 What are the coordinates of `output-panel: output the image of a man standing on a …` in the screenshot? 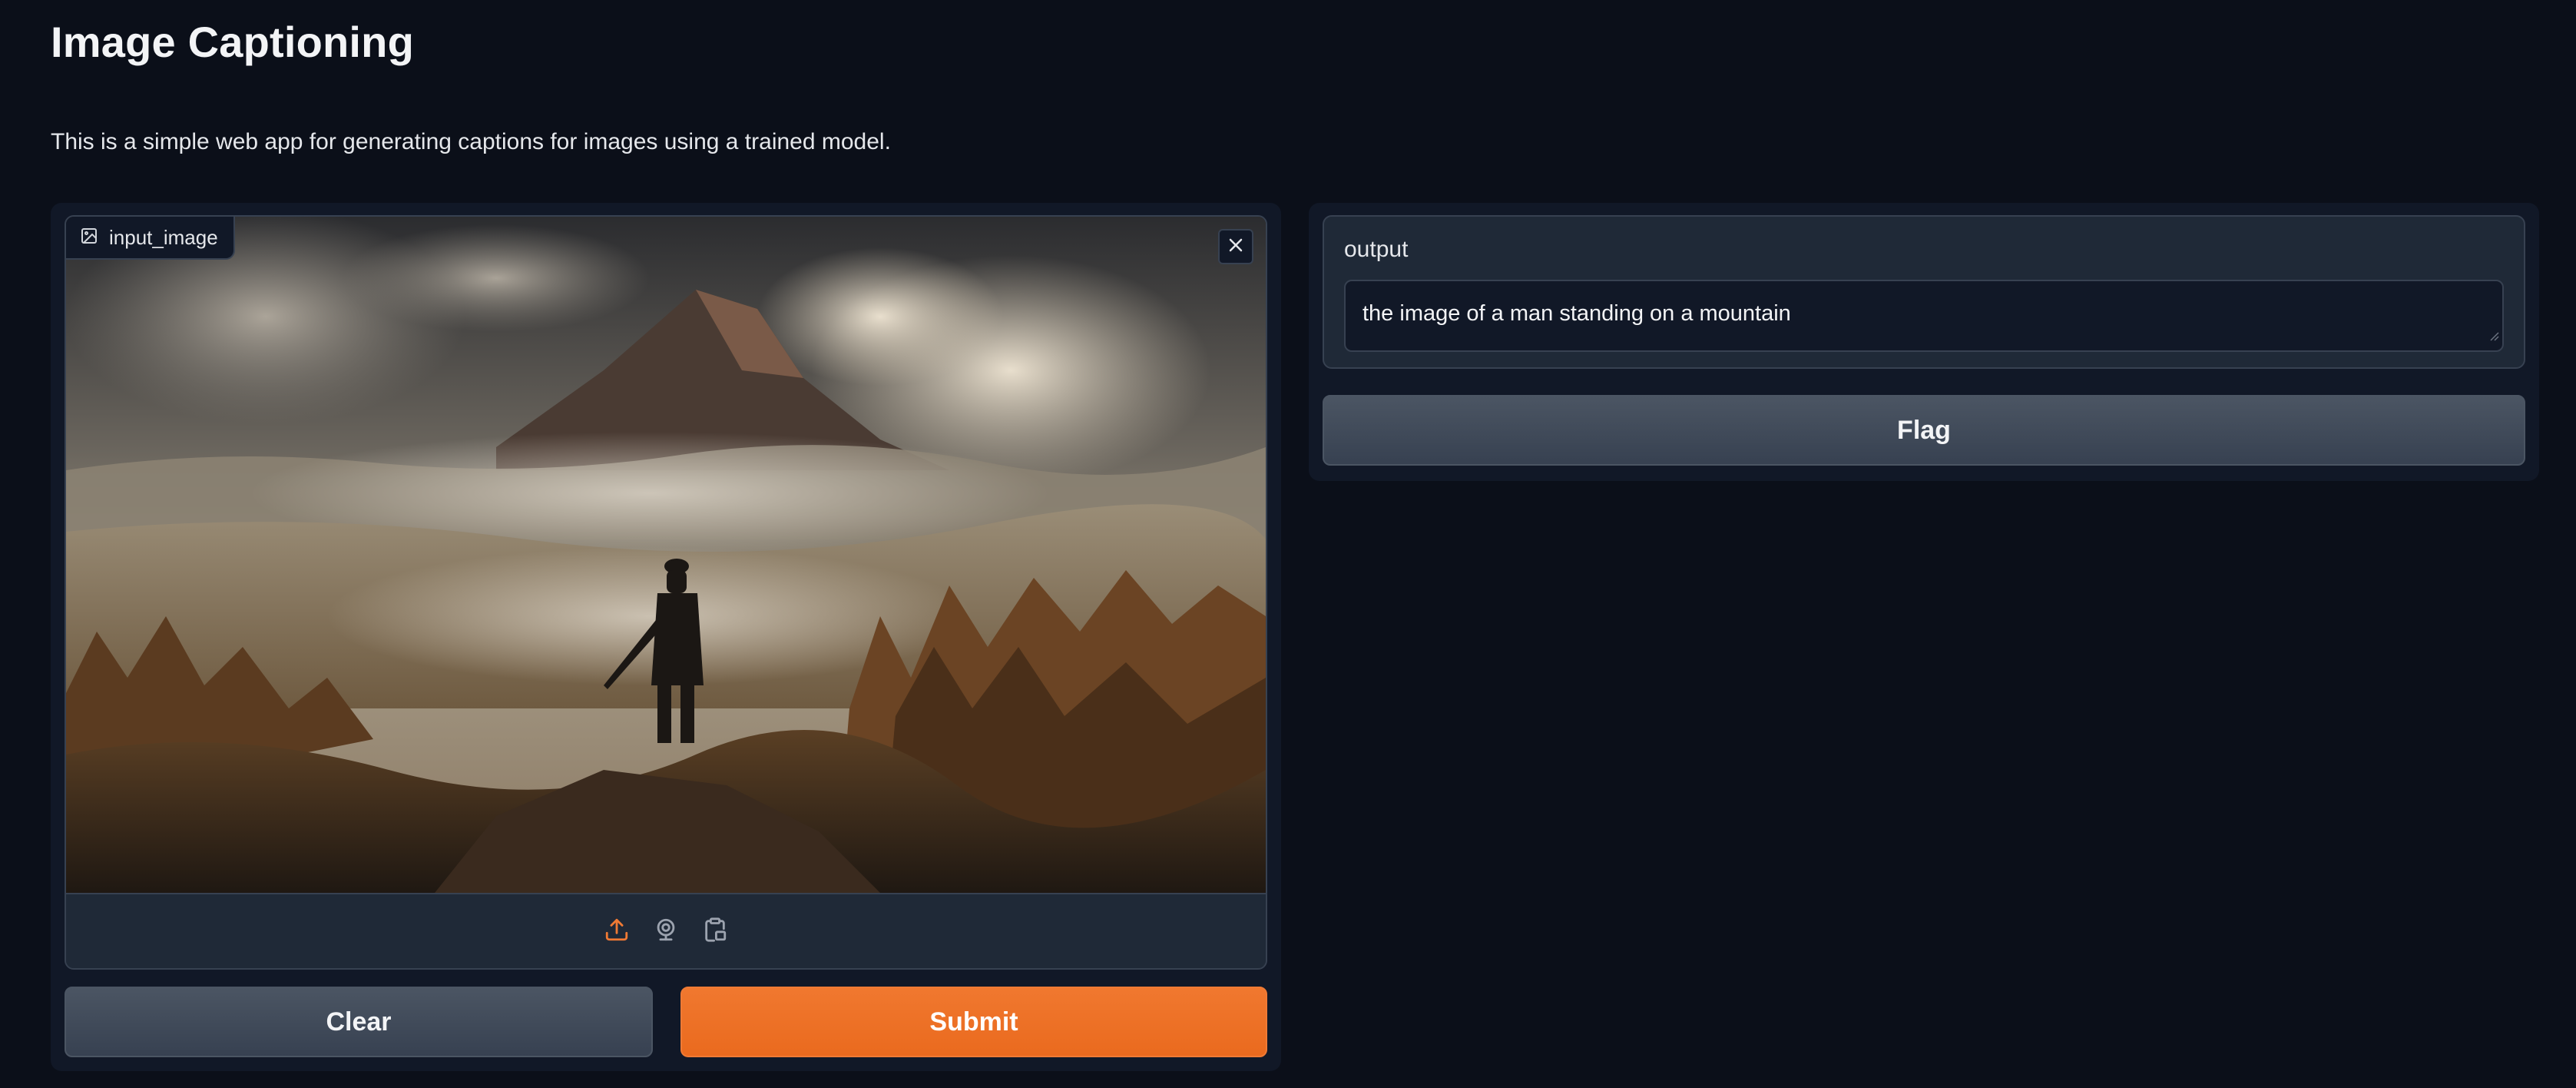 It's located at (1924, 342).